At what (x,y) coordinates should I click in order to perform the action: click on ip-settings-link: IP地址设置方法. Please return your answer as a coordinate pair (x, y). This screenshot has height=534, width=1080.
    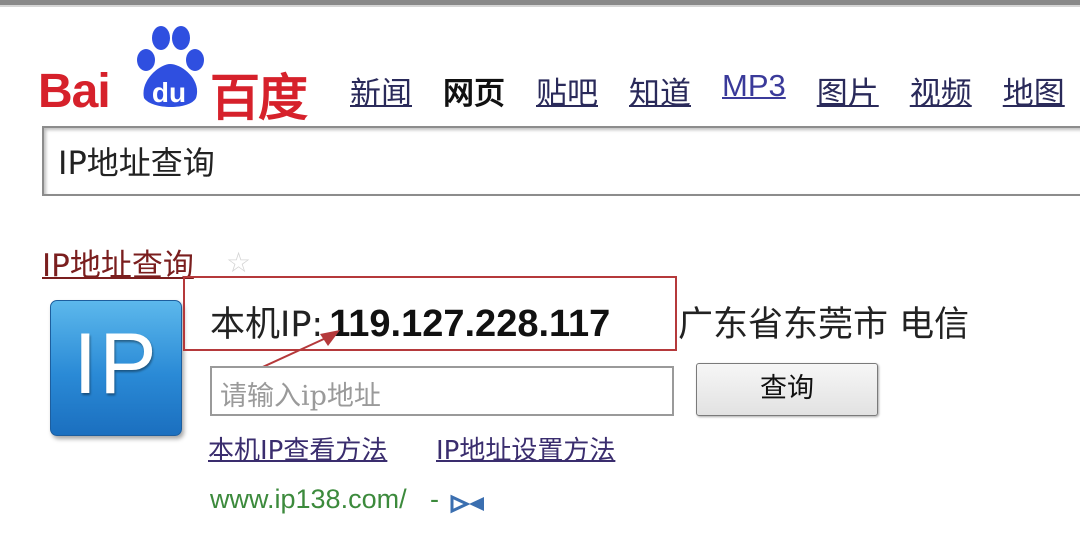
    Looking at the image, I should click on (525, 448).